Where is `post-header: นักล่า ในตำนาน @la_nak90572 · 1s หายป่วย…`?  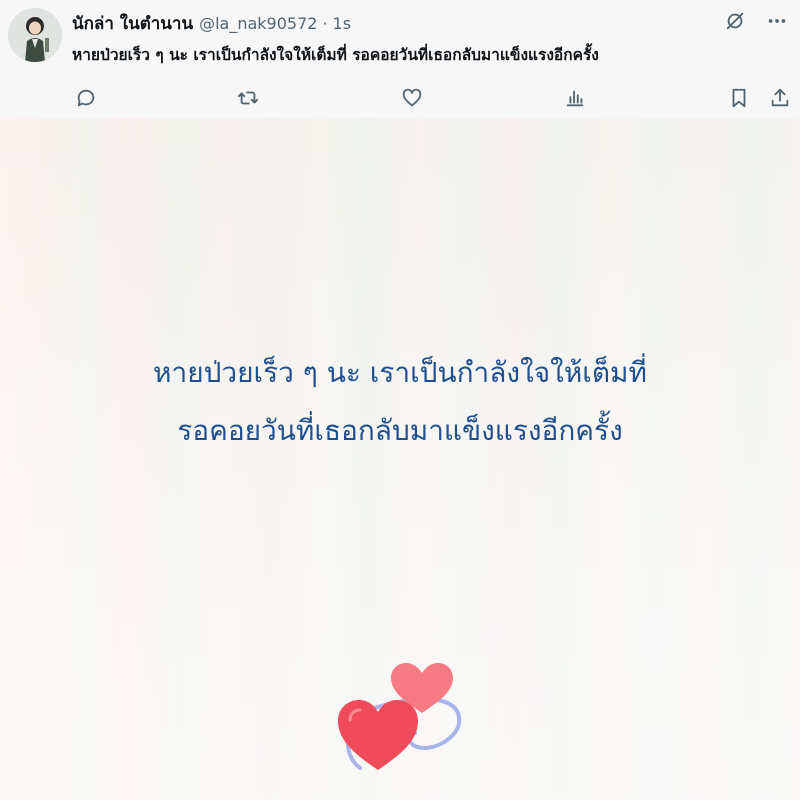 post-header: นักล่า ในตำนาน @la_nak90572 · 1s หายป่วย… is located at coordinates (400, 59).